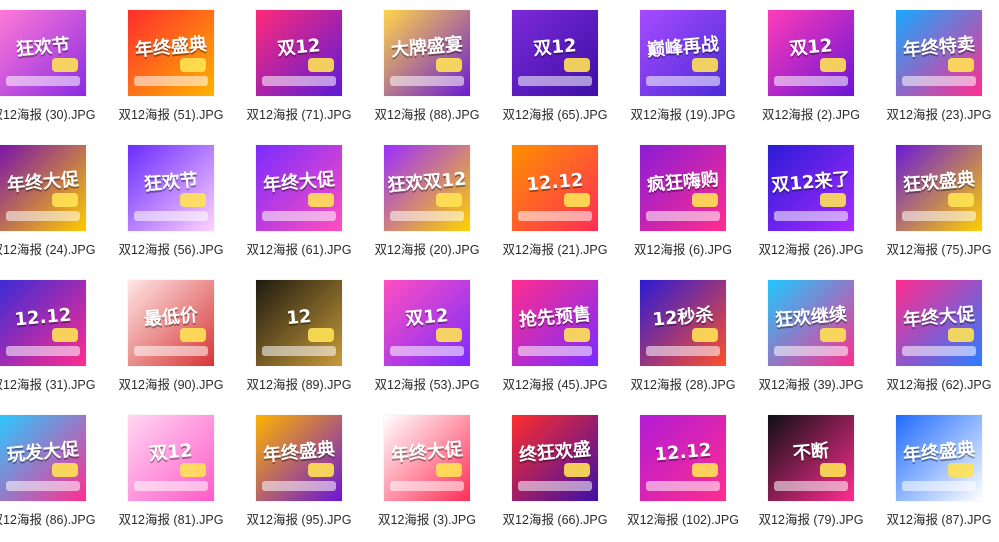 The image size is (999, 542). Describe the element at coordinates (555, 520) in the screenshot. I see `file-name: 双12海报 (66).JPG` at that location.